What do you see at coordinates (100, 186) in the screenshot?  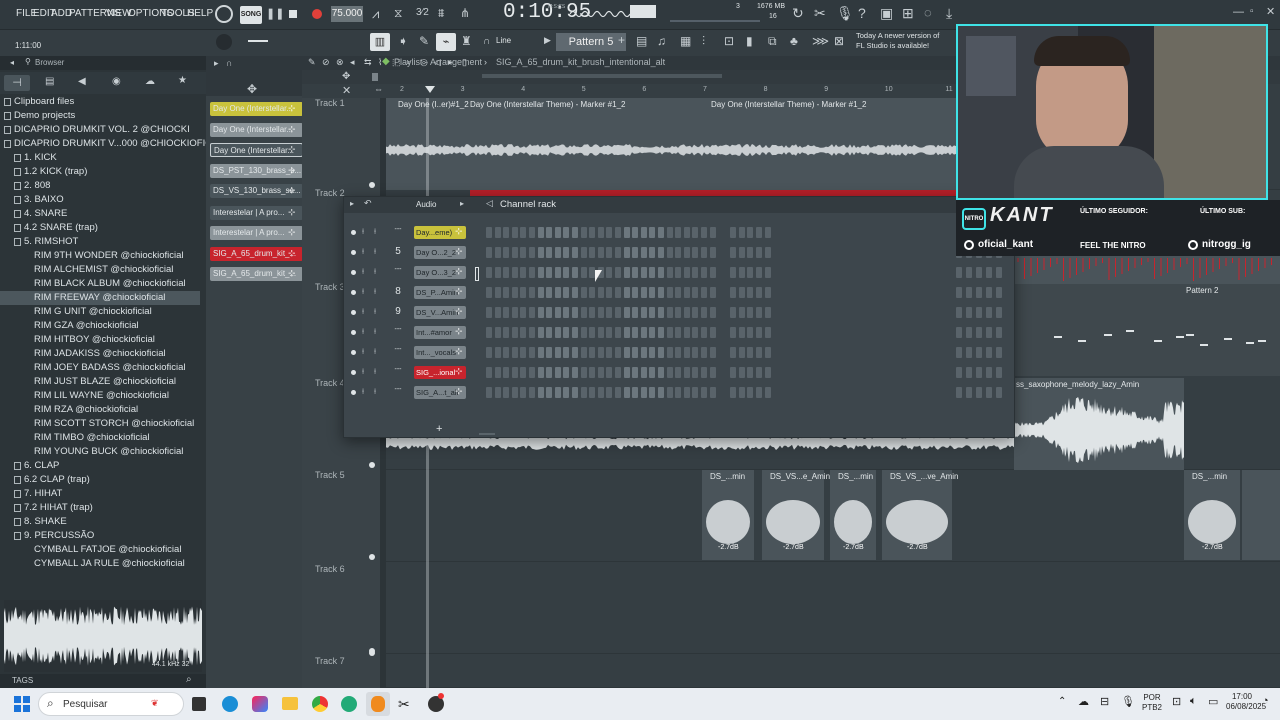 I see `browser-item: 2. 808` at bounding box center [100, 186].